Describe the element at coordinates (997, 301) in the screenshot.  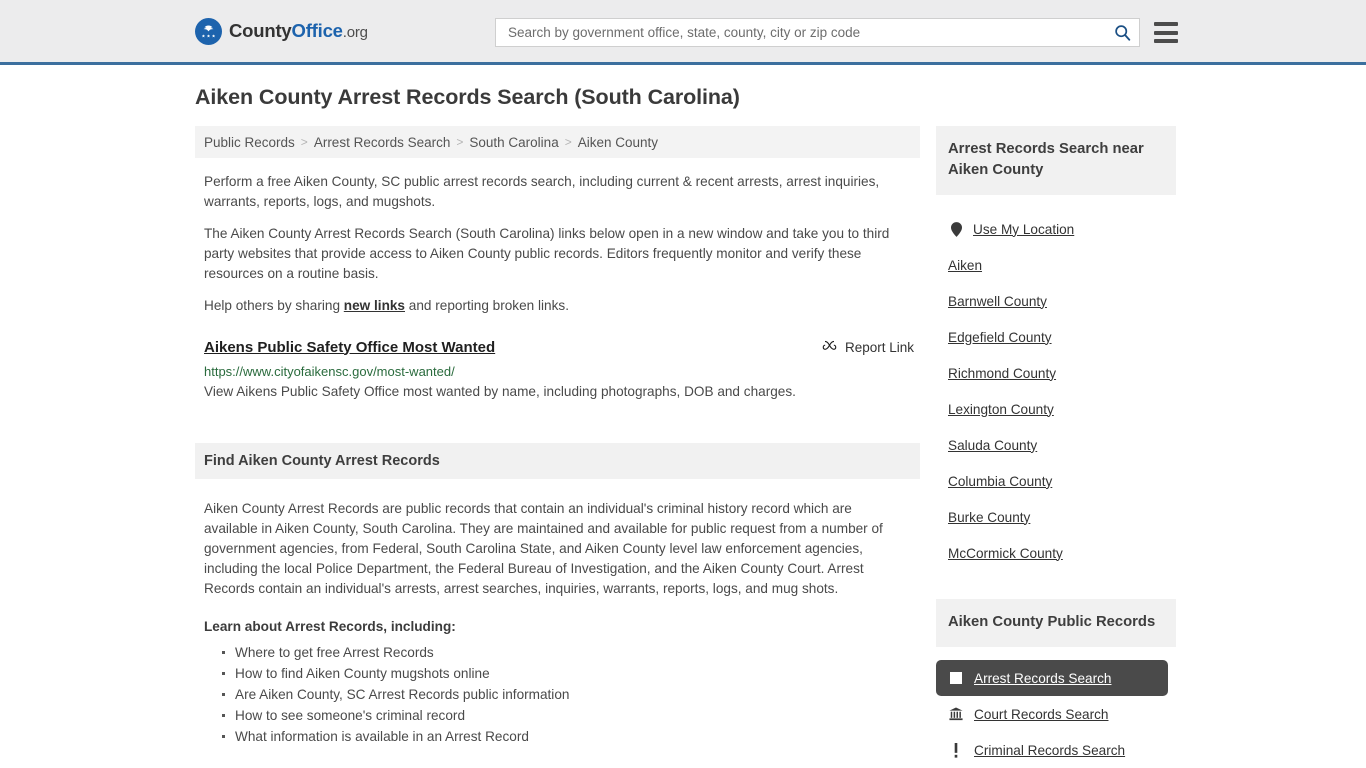
I see `sidebar-item-label: Barnwell County` at that location.